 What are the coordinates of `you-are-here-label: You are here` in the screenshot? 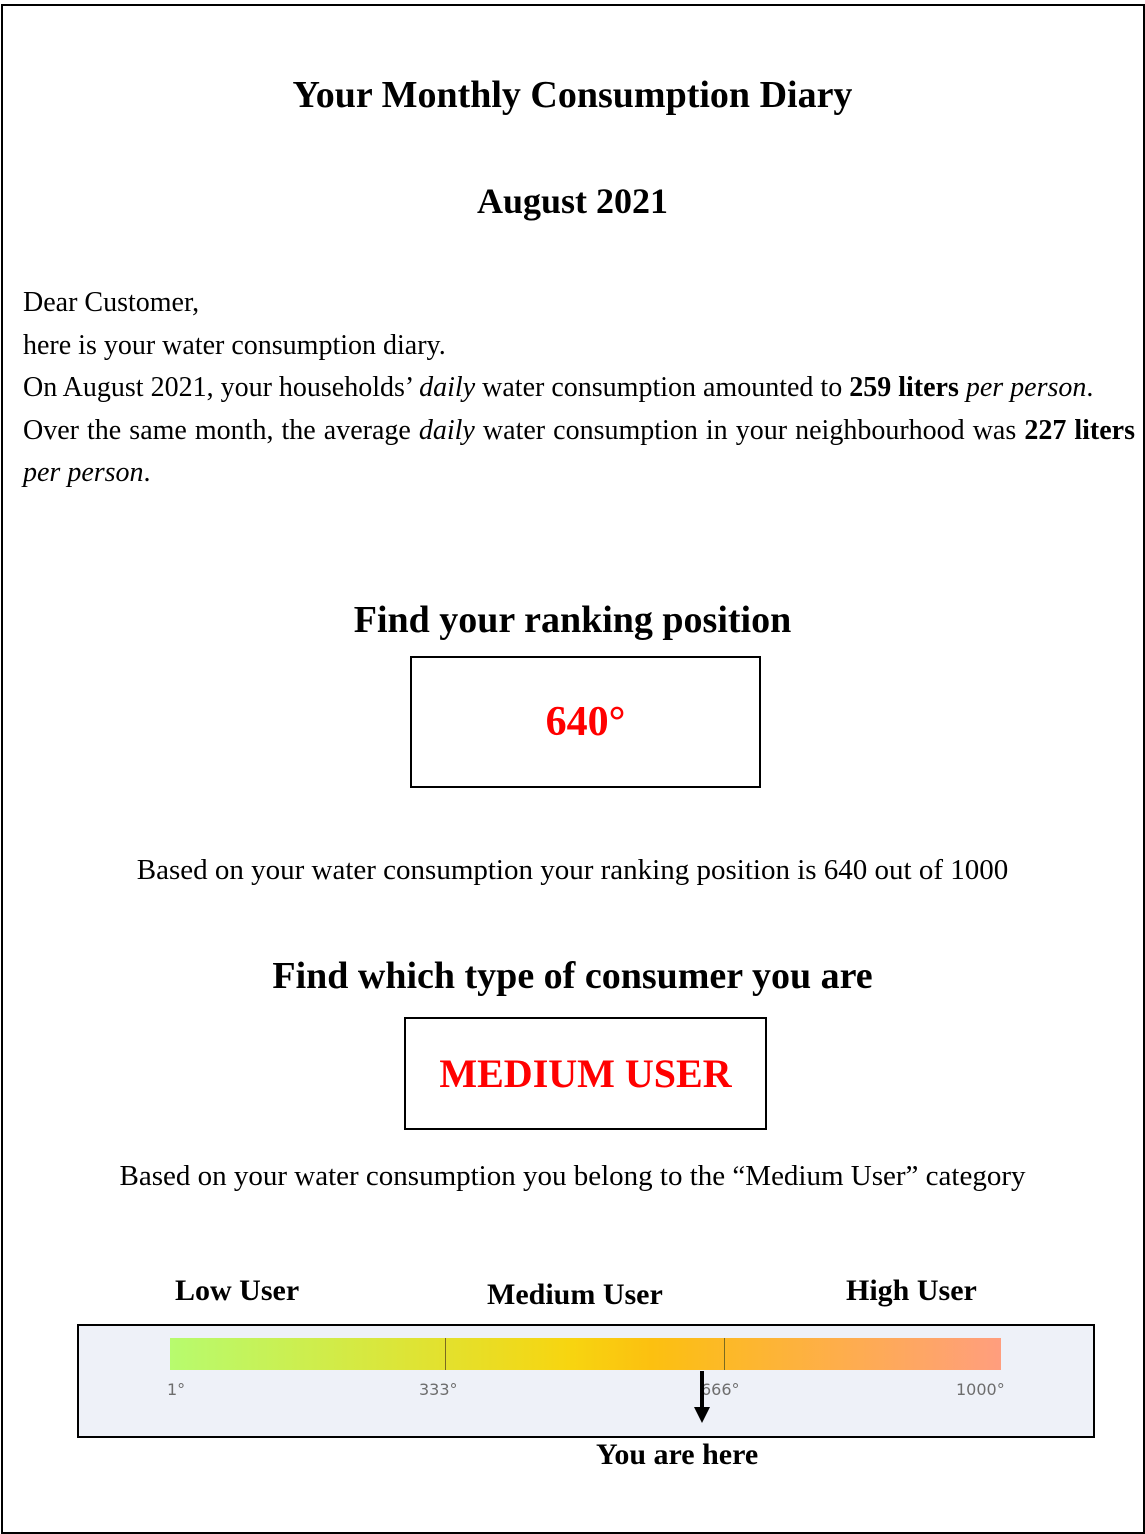 It's located at (677, 1454).